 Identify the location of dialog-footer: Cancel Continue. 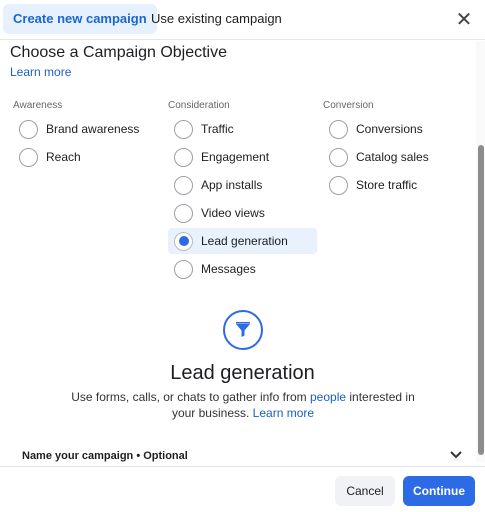
(242, 489).